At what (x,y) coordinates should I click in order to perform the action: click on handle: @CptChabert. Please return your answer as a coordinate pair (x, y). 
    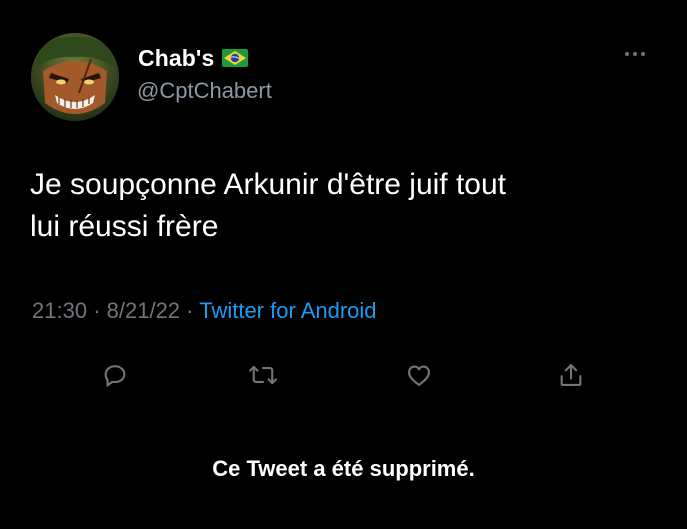
    Looking at the image, I should click on (204, 91).